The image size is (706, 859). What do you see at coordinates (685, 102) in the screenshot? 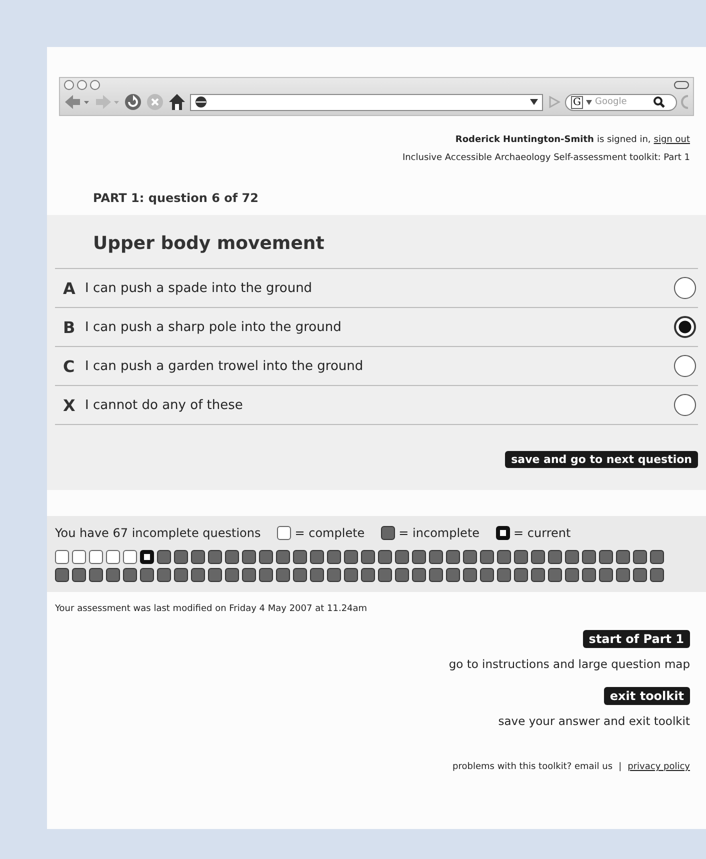
I see `spinner-icon` at bounding box center [685, 102].